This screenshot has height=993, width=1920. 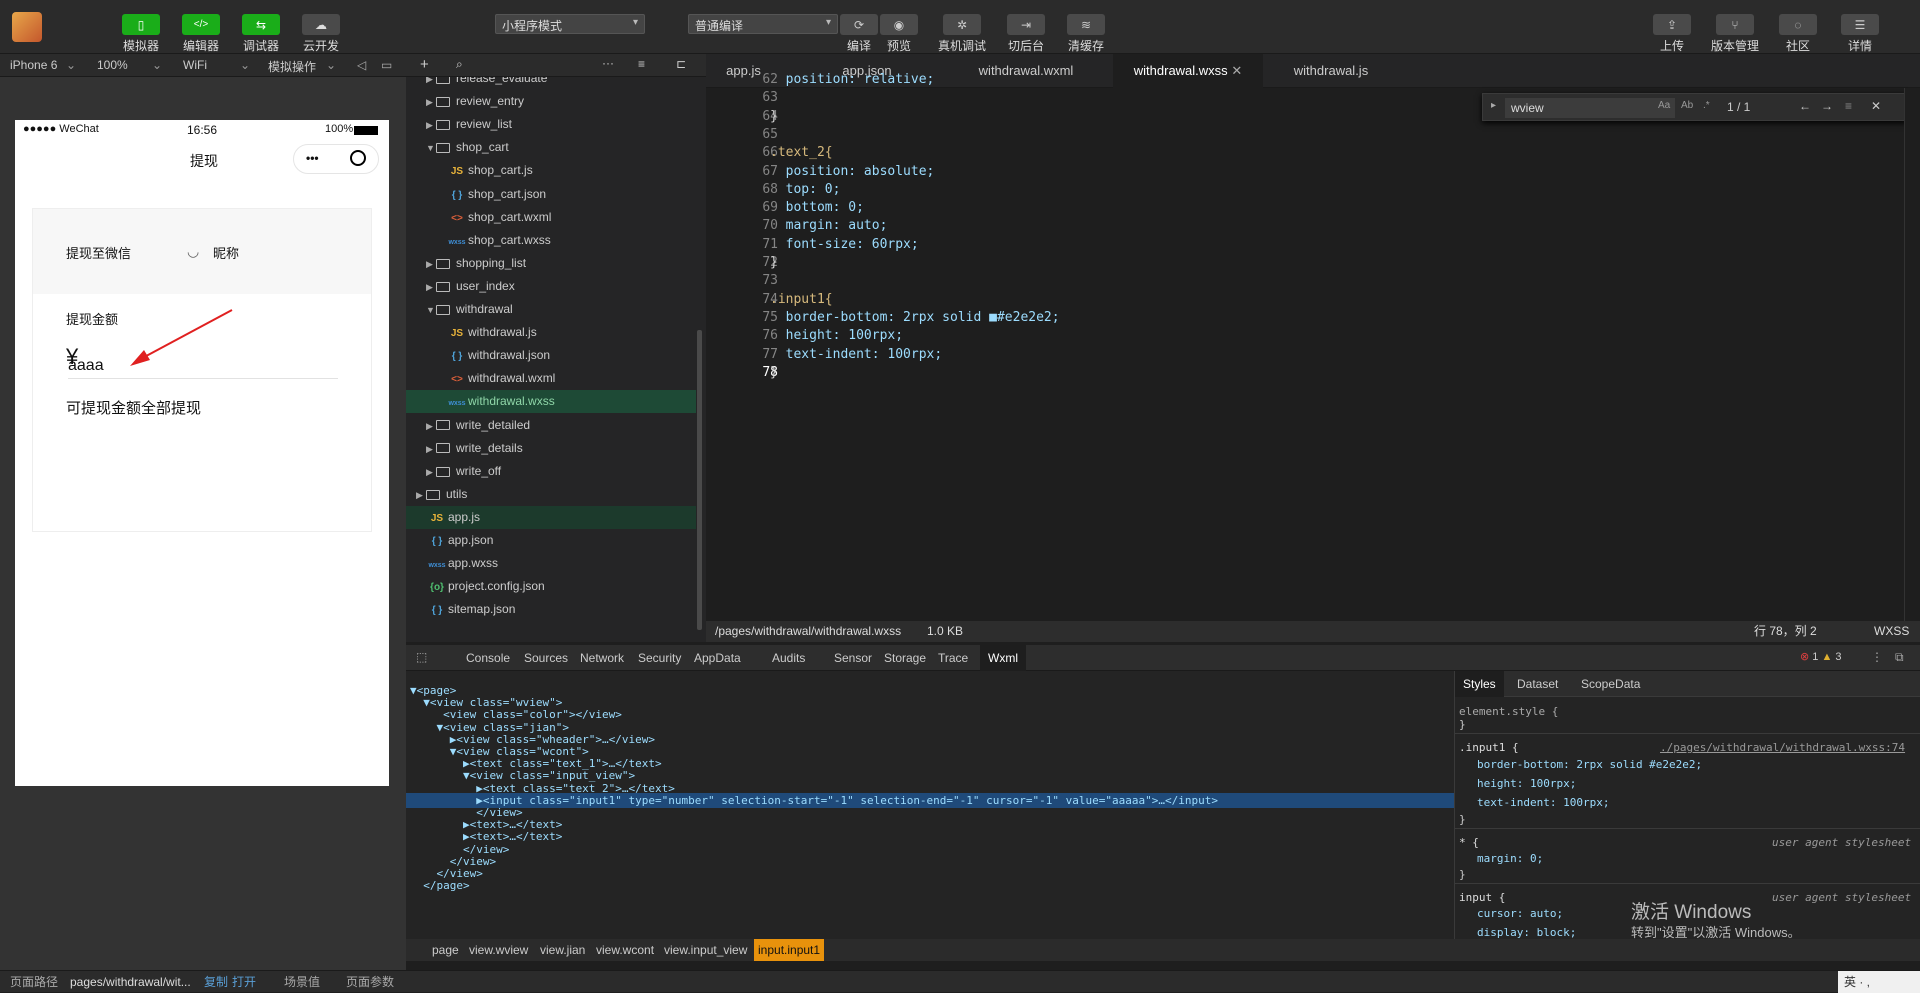 I want to click on cursor-position: 行 78，列 2, so click(x=1785, y=631).